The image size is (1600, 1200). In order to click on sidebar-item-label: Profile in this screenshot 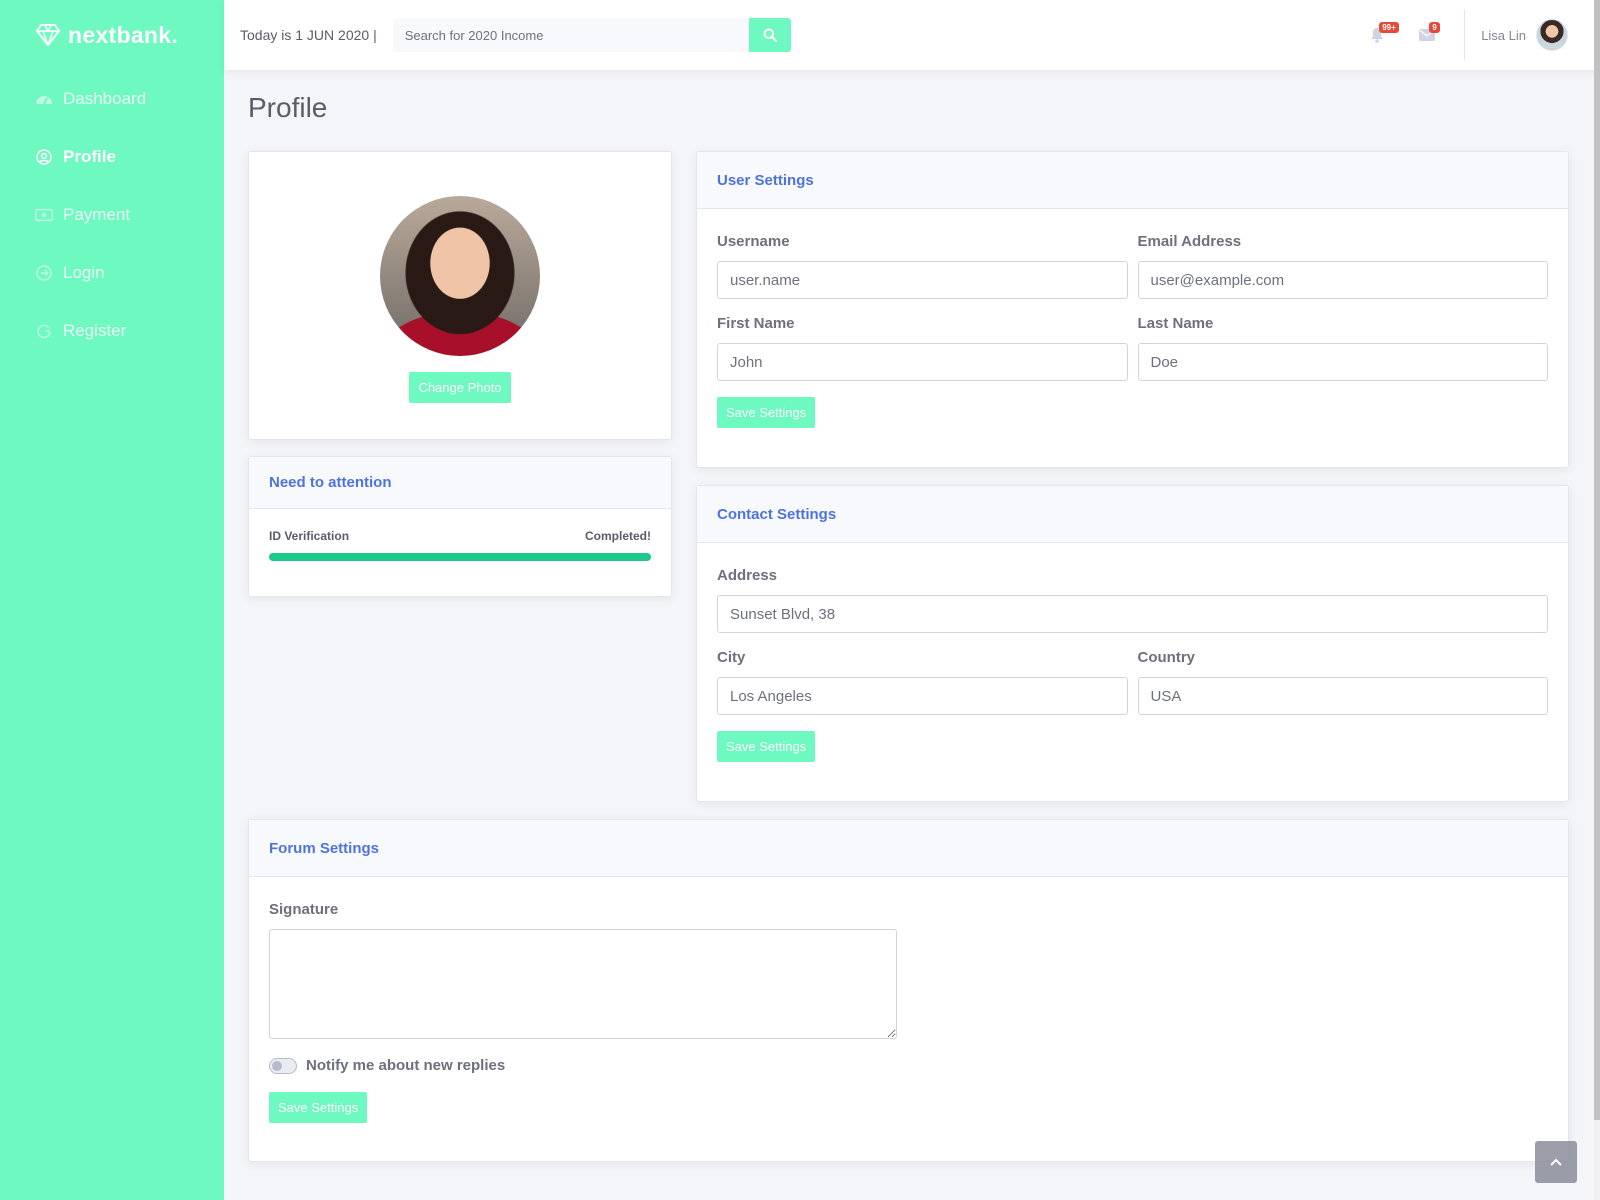, I will do `click(89, 156)`.